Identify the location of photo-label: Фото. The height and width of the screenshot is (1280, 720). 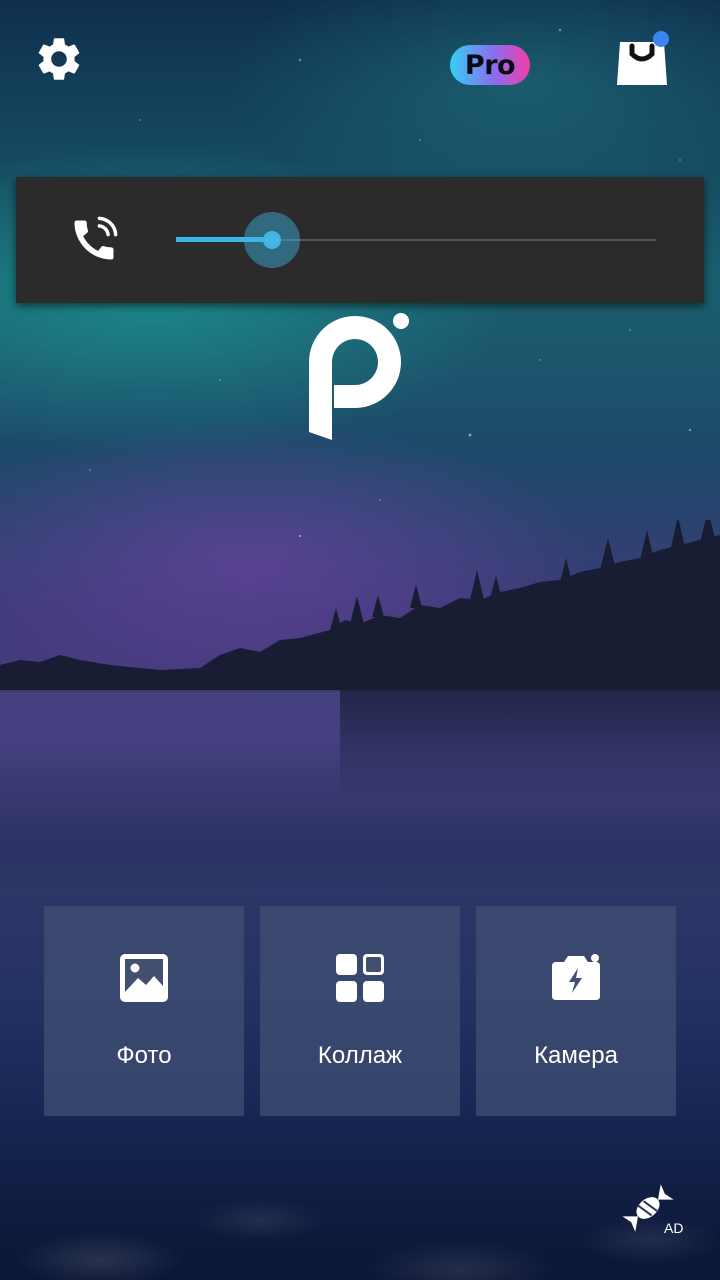
(144, 1055).